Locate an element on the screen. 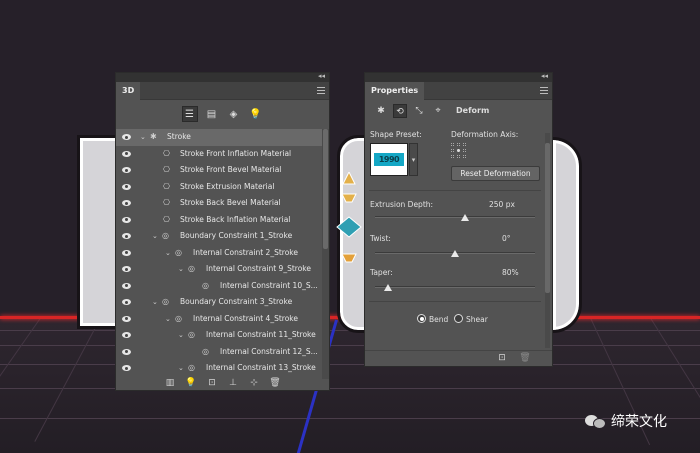  tree-row: ⎔ Stroke Front Bevel Material is located at coordinates (219, 170).